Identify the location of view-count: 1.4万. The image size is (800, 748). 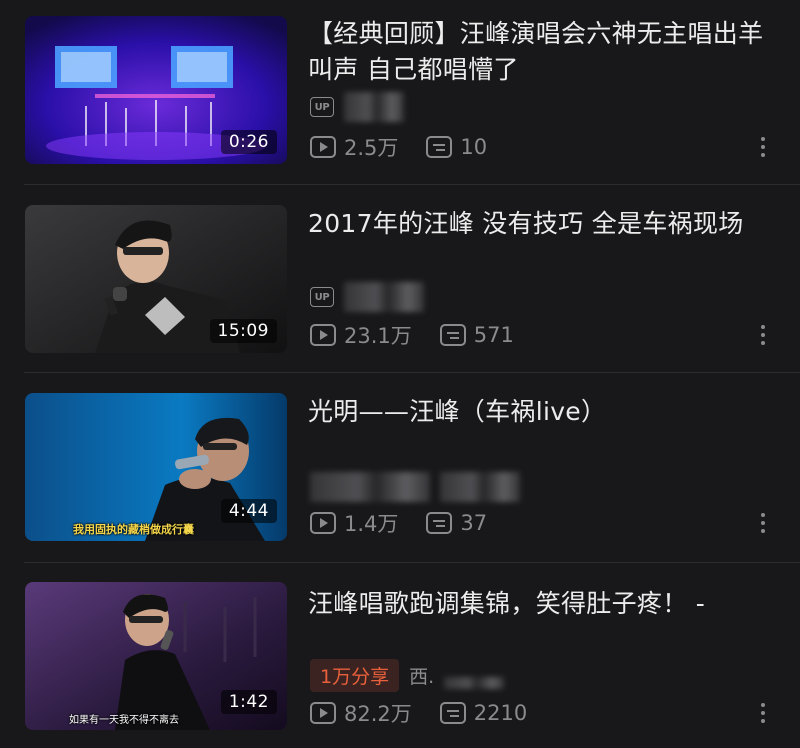
(354, 523).